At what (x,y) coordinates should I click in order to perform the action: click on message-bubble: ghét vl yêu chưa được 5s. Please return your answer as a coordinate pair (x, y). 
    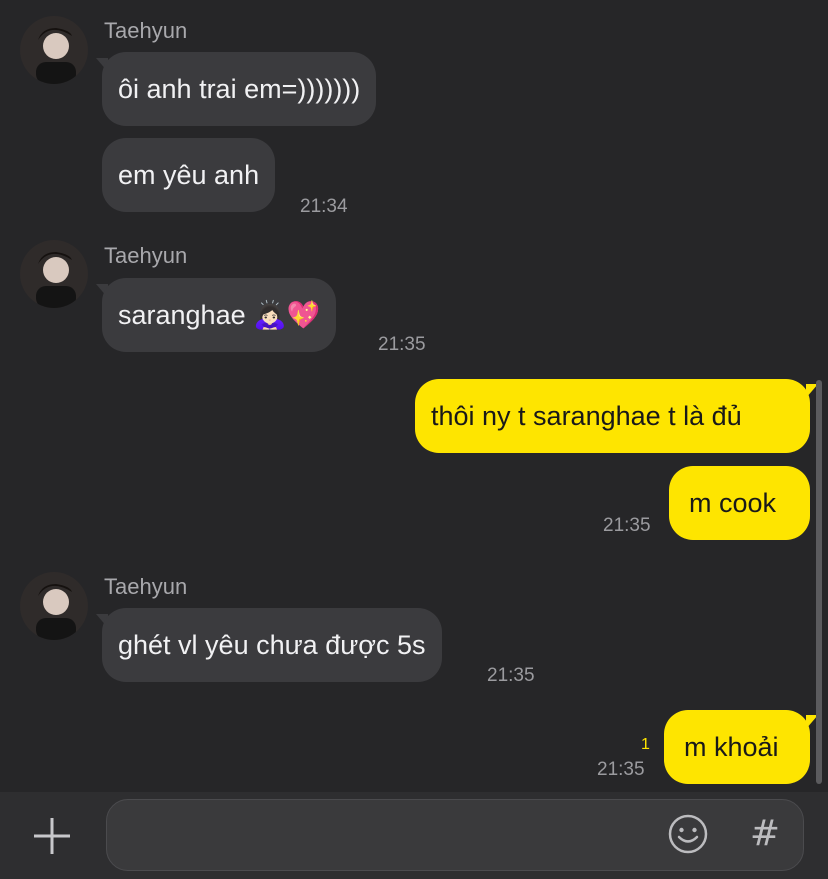
    Looking at the image, I should click on (272, 645).